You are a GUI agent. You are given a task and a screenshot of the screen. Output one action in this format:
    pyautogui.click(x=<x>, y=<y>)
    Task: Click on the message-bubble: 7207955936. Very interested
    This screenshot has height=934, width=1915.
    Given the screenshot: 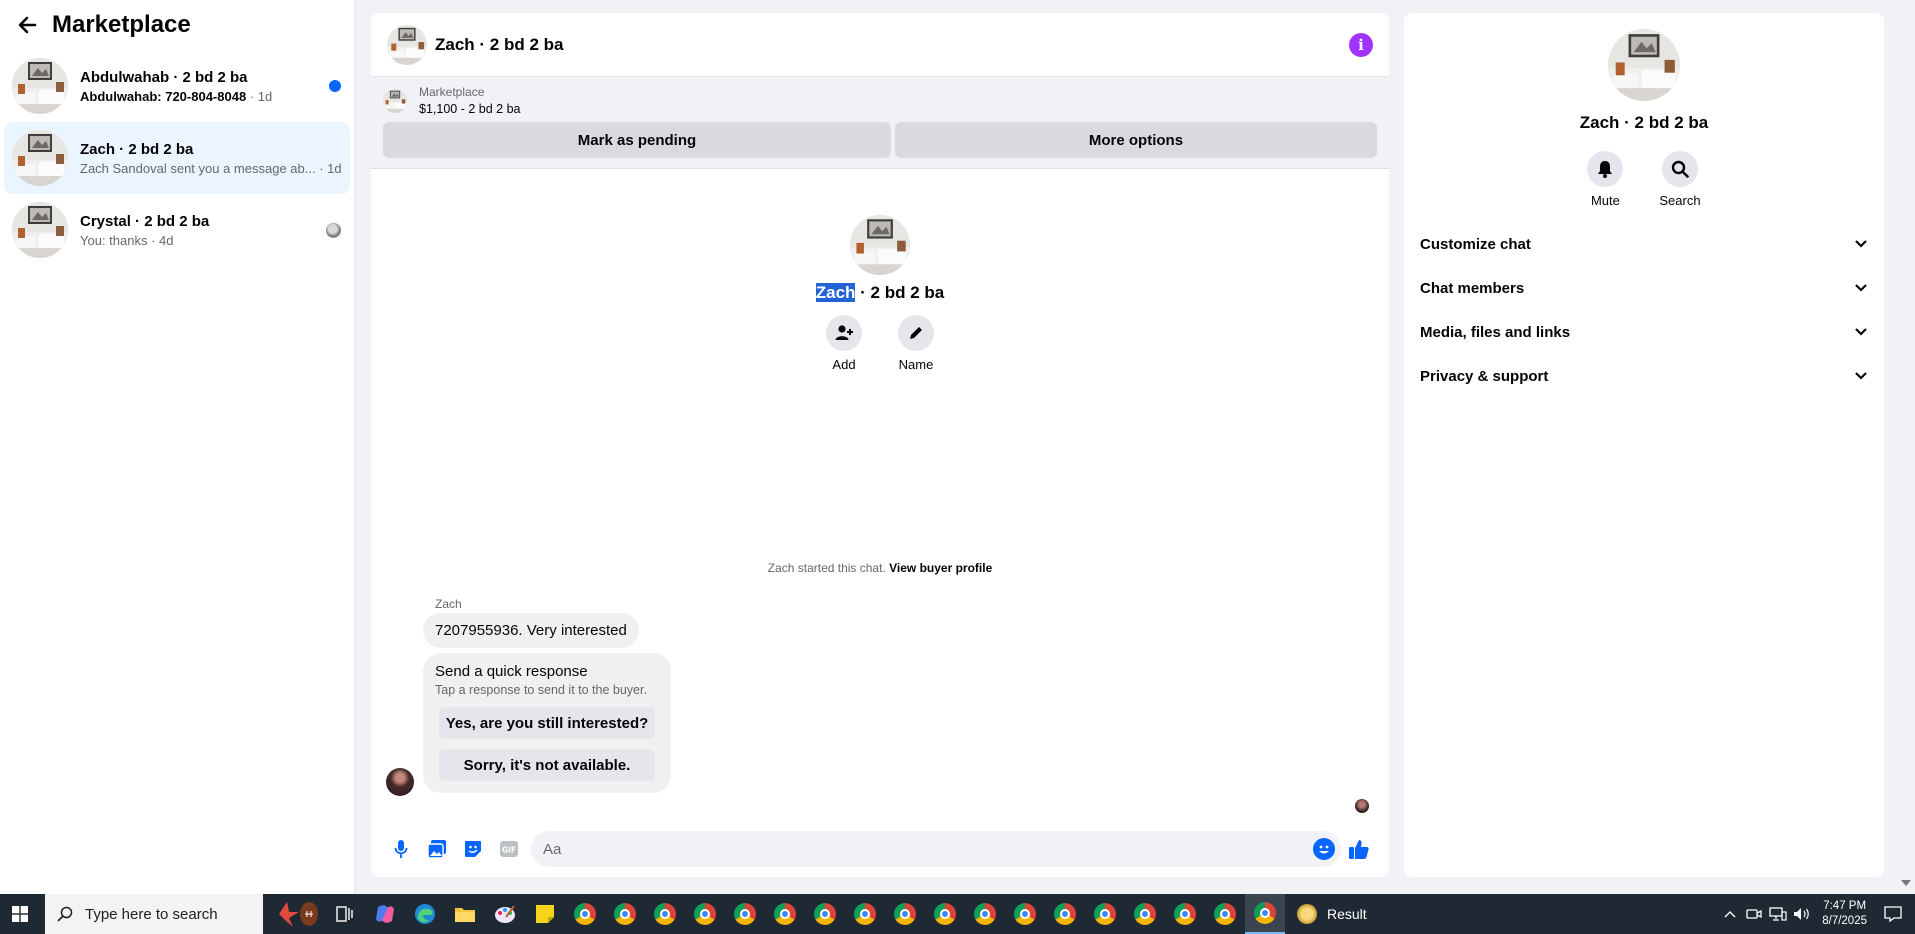 What is the action you would take?
    pyautogui.click(x=531, y=630)
    